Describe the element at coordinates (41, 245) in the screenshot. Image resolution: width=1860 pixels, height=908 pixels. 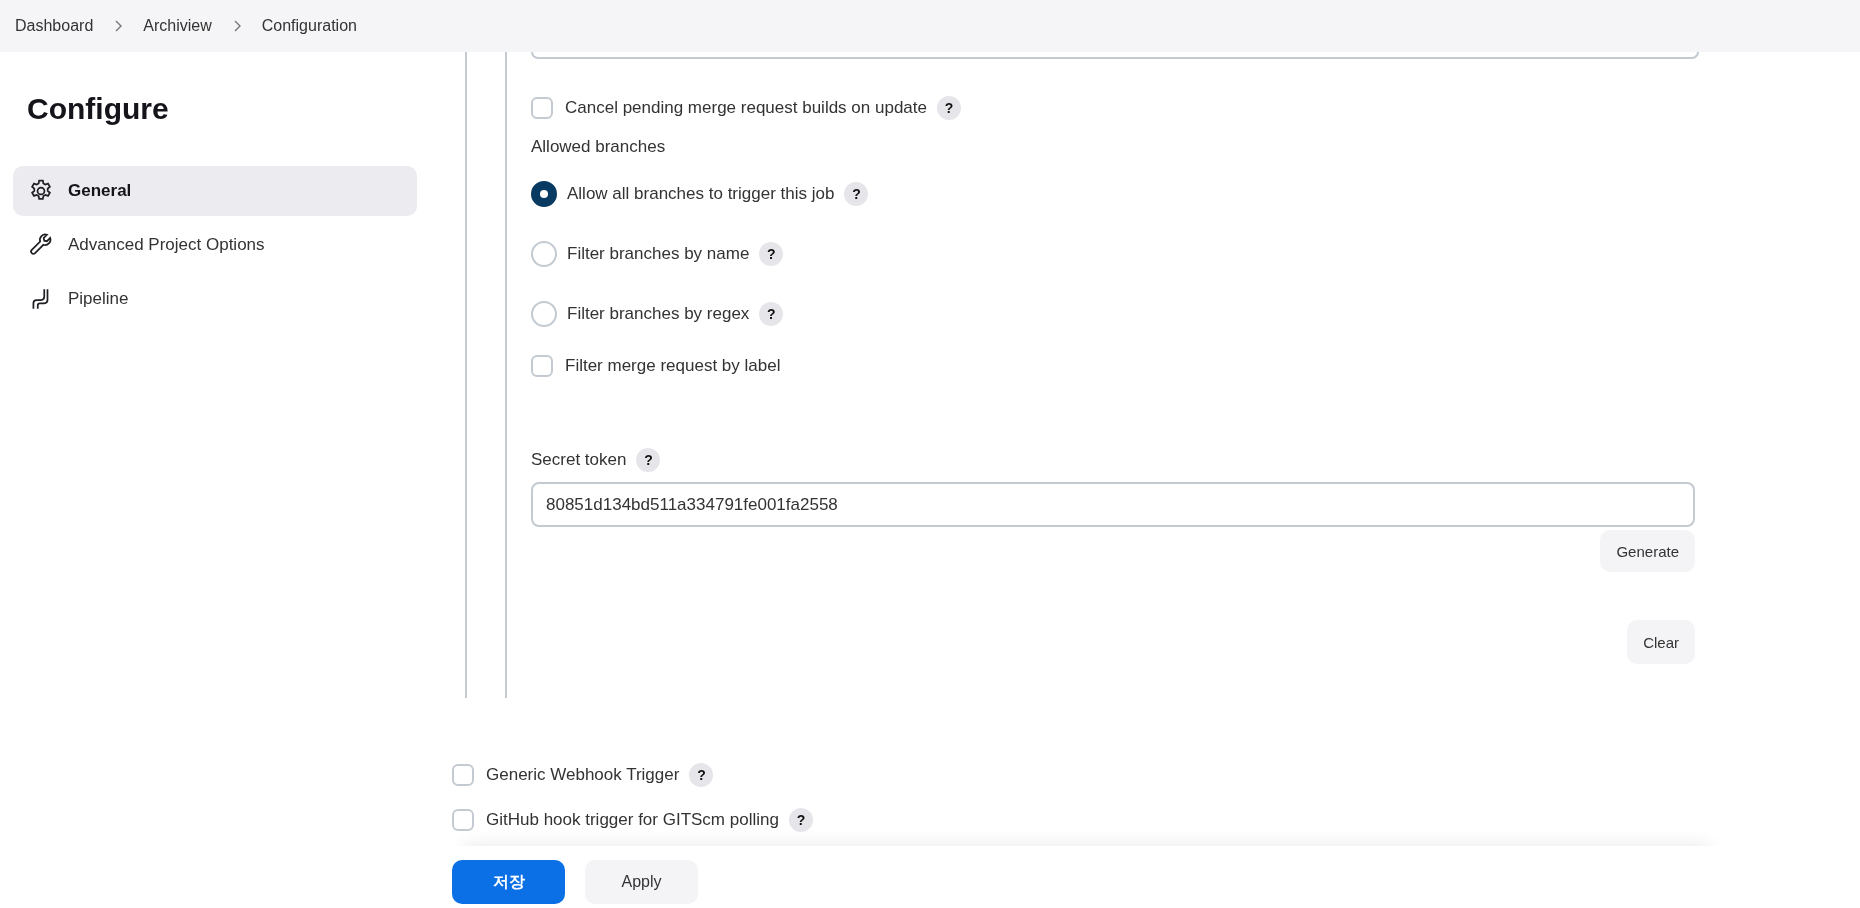
I see `wrench-icon` at that location.